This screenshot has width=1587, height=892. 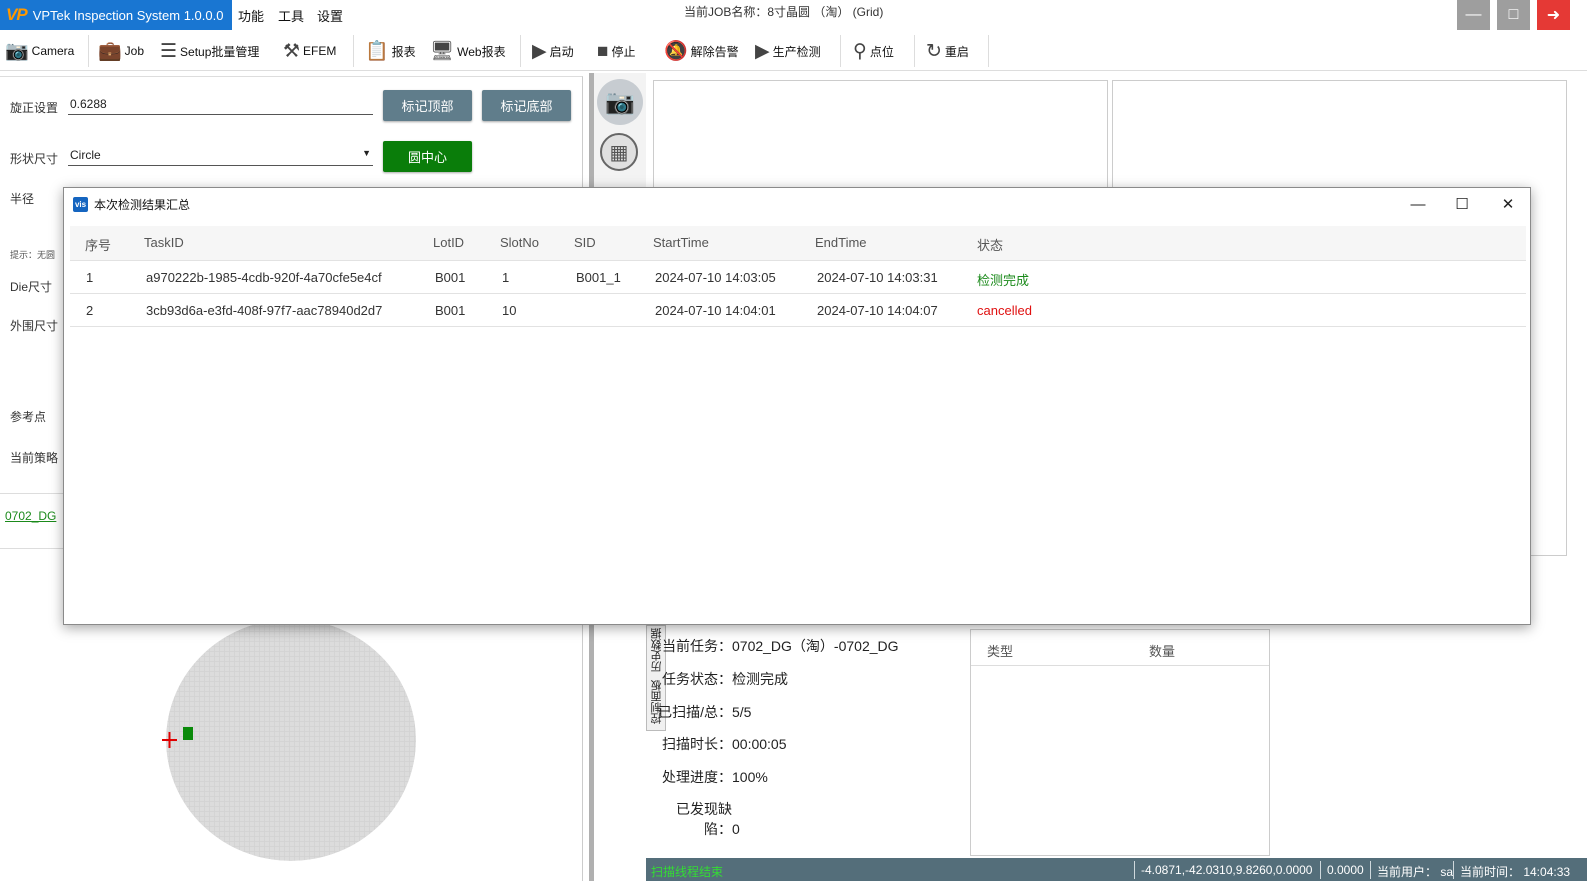 What do you see at coordinates (585, 242) in the screenshot?
I see `column-header-sid: SID` at bounding box center [585, 242].